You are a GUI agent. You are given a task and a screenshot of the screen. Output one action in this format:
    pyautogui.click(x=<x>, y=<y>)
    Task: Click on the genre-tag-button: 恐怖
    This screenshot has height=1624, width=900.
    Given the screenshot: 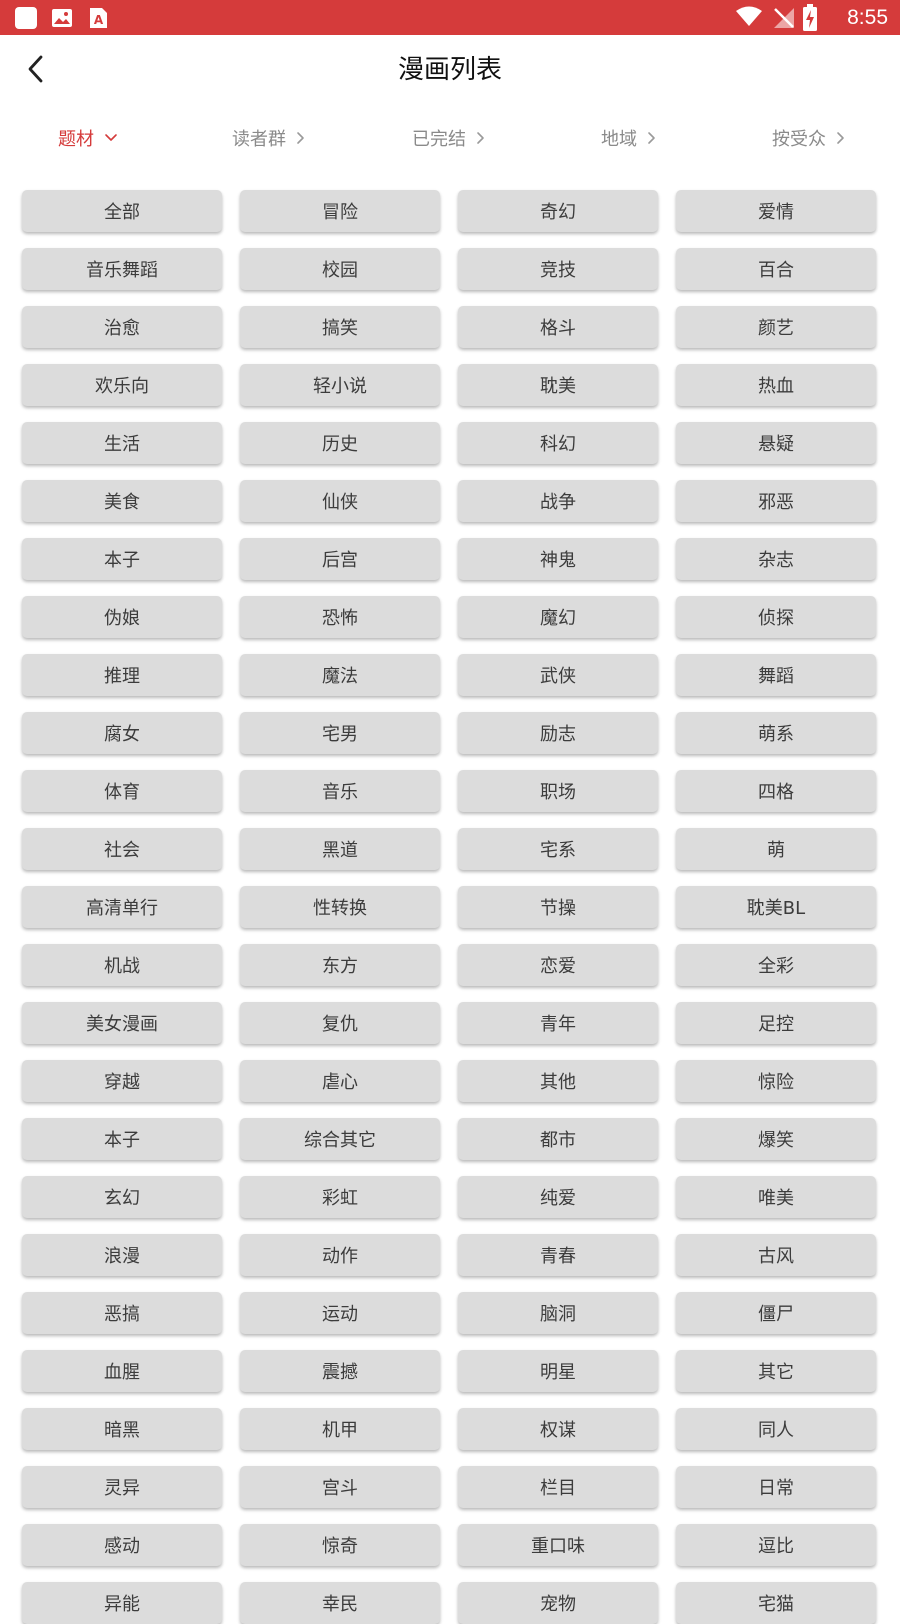 What is the action you would take?
    pyautogui.click(x=340, y=617)
    